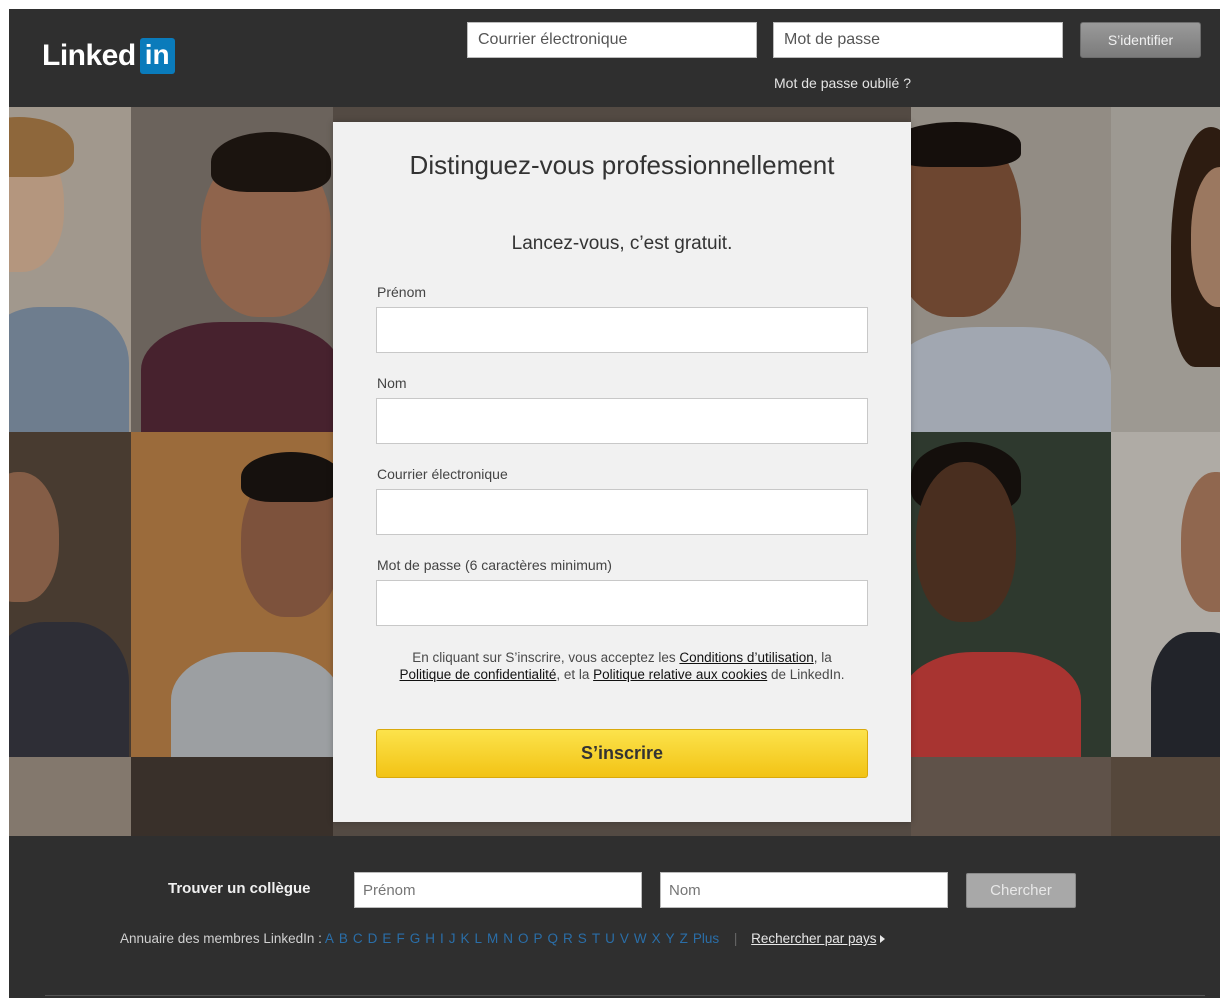 This screenshot has width=1220, height=998. Describe the element at coordinates (622, 512) in the screenshot. I see `email-input` at that location.